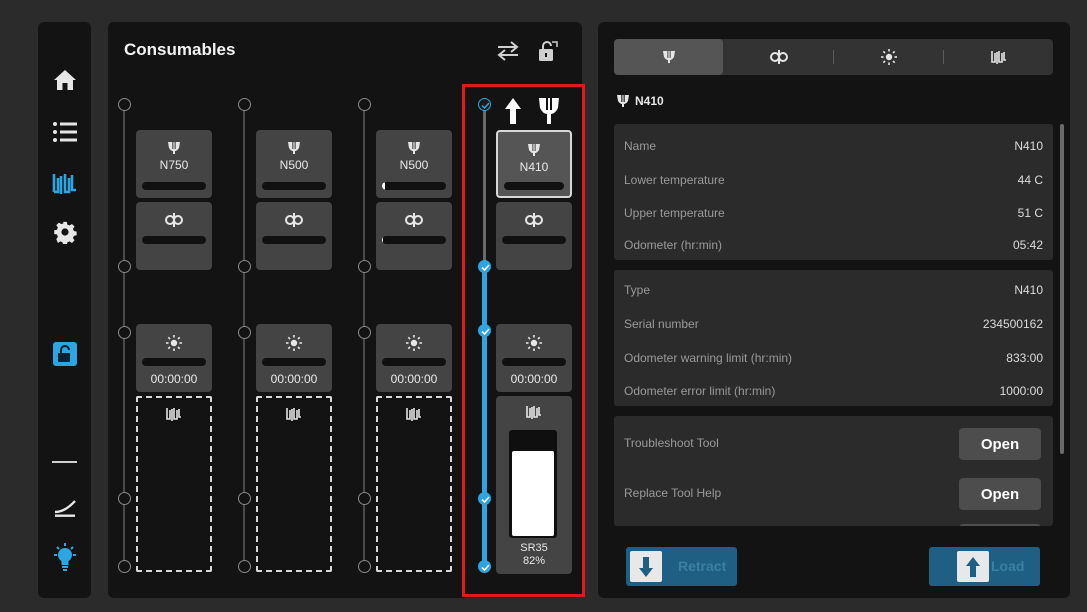 The image size is (1087, 612). Describe the element at coordinates (64, 232) in the screenshot. I see `settings-icon` at that location.